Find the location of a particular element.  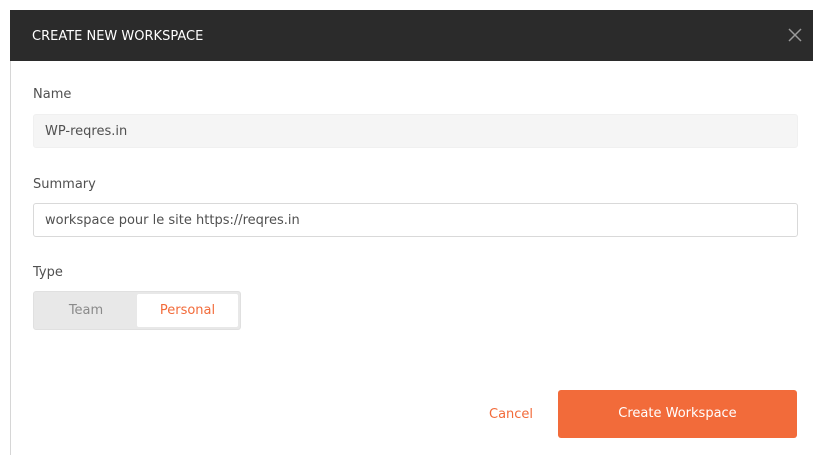

type-label: Type is located at coordinates (48, 272).